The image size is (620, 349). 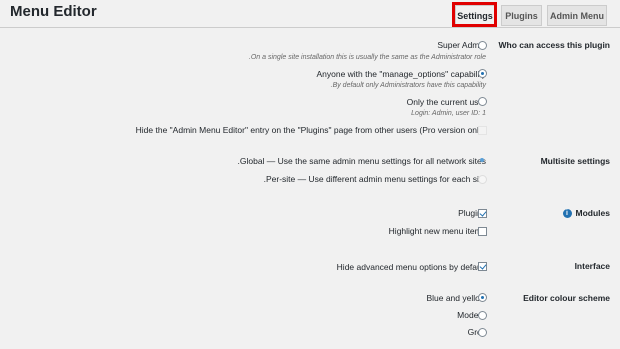 I want to click on tab-divider, so click(x=310, y=27).